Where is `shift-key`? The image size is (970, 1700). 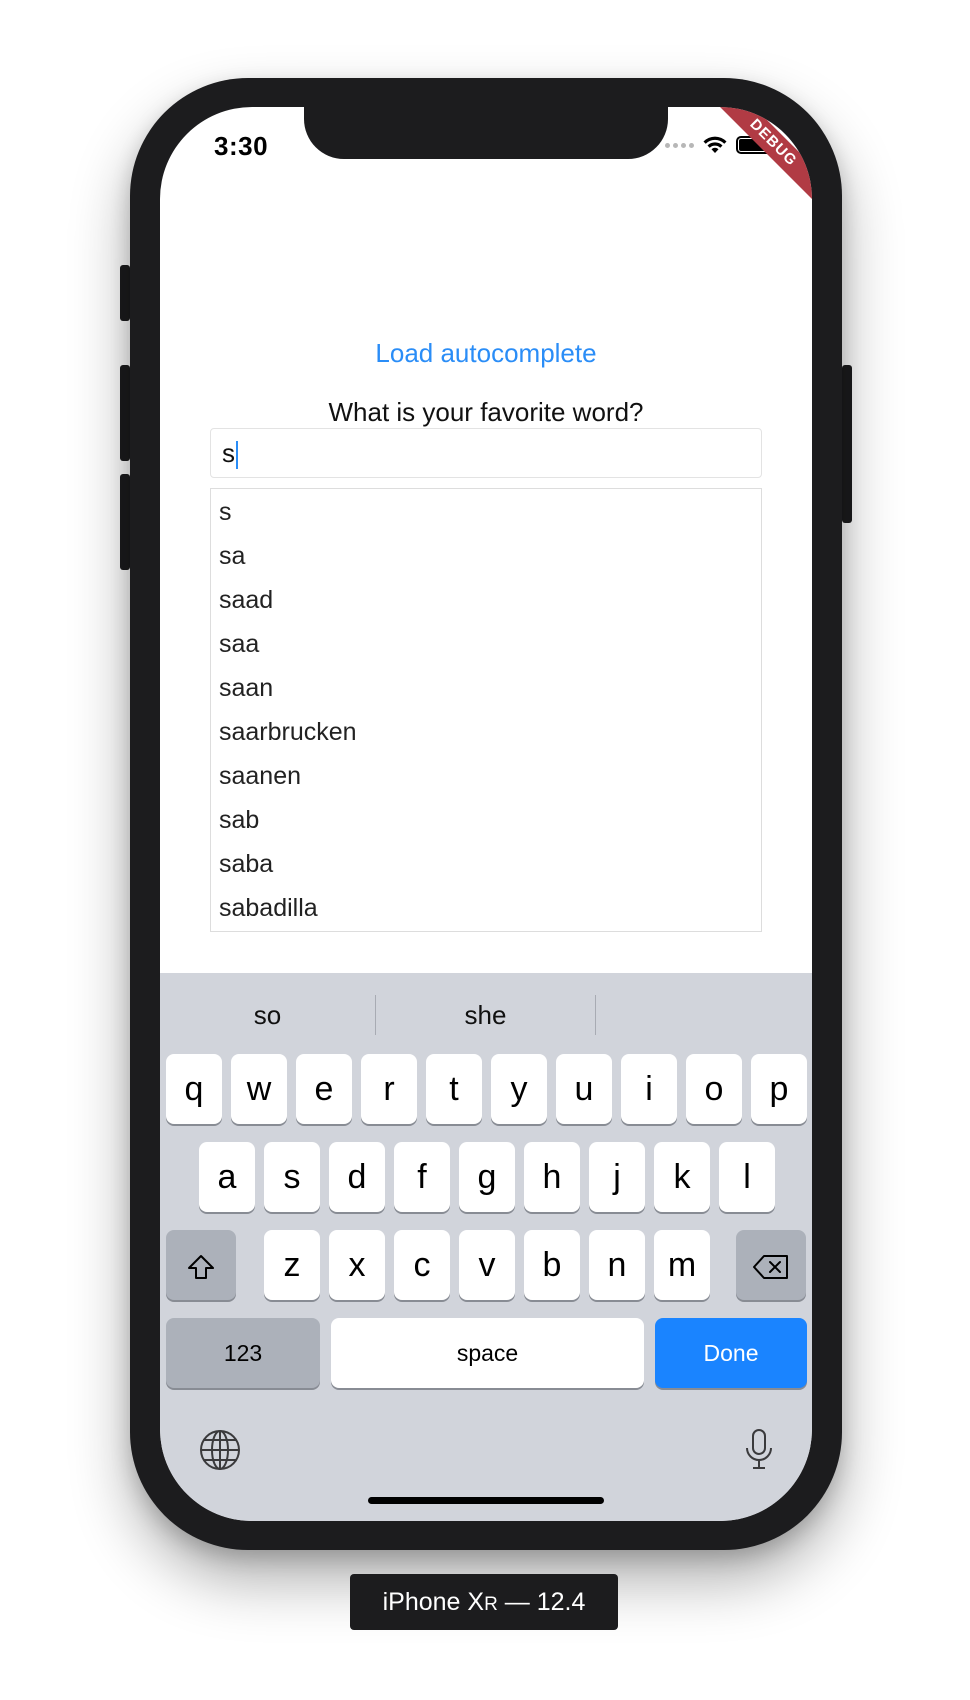
shift-key is located at coordinates (201, 1265).